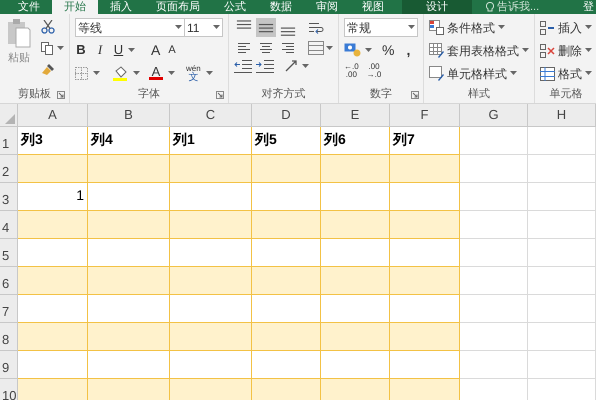  What do you see at coordinates (53, 115) in the screenshot?
I see `column-header: A` at bounding box center [53, 115].